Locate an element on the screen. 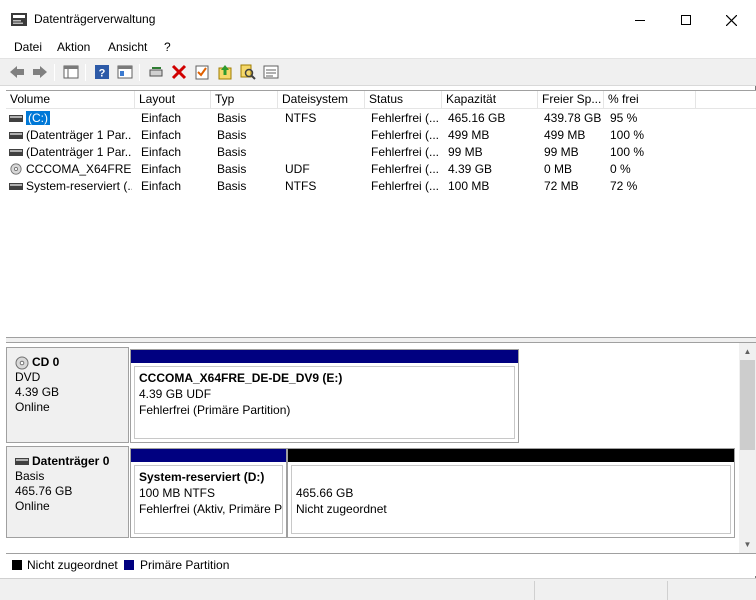 The image size is (756, 600). legend: Nicht zugeordnet Primäre Partition is located at coordinates (381, 564).